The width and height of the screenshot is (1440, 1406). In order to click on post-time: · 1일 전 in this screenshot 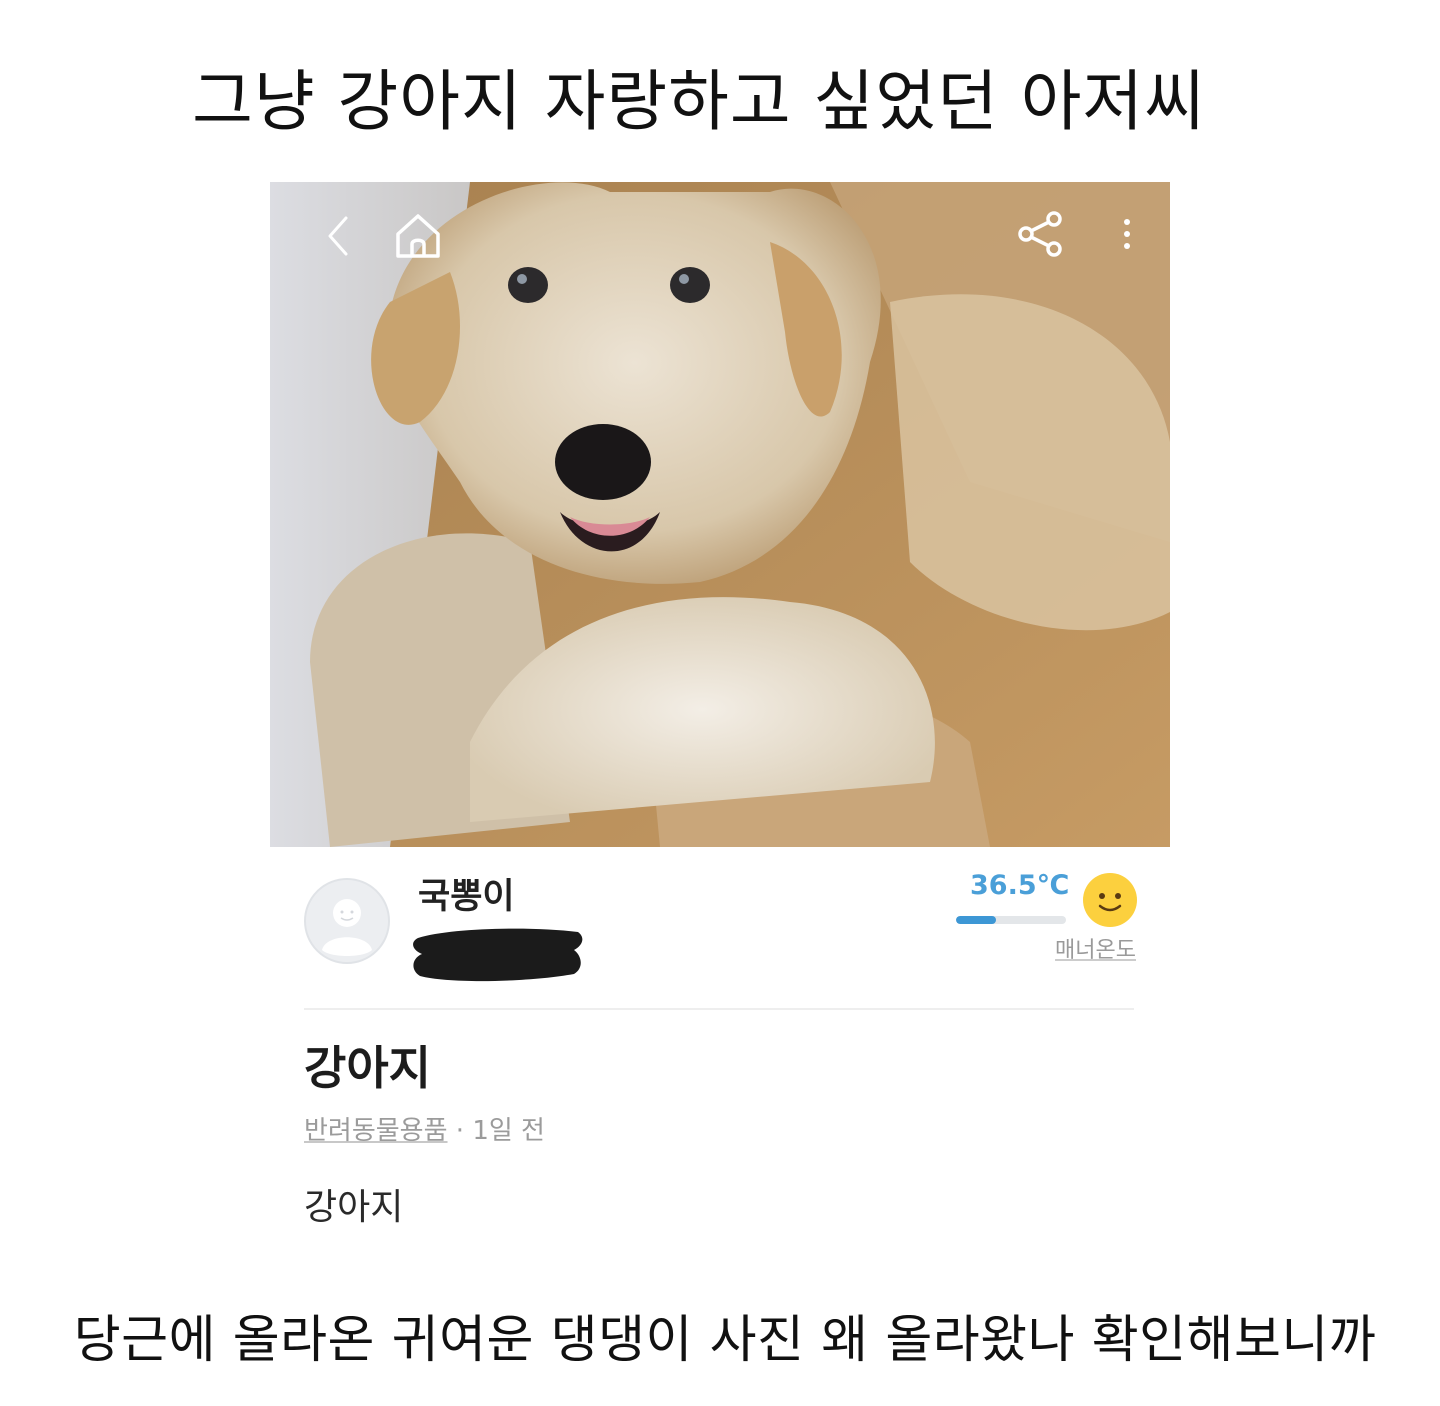, I will do `click(496, 1131)`.